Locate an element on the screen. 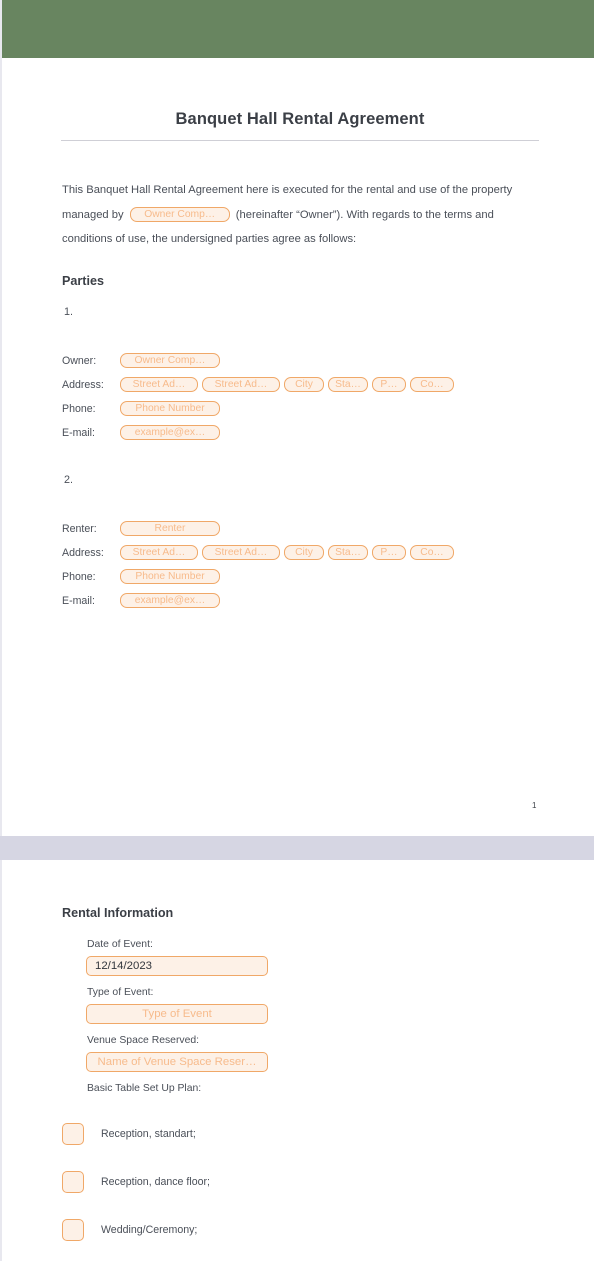 The height and width of the screenshot is (1261, 594). party-1-phone-row: Phone: Phone Number is located at coordinates (141, 408).